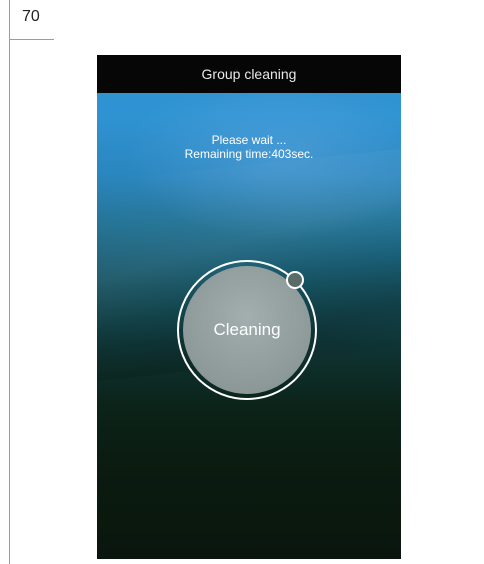 Image resolution: width=484 pixels, height=564 pixels. What do you see at coordinates (247, 329) in the screenshot?
I see `cleaning-button-label: Cleaning` at bounding box center [247, 329].